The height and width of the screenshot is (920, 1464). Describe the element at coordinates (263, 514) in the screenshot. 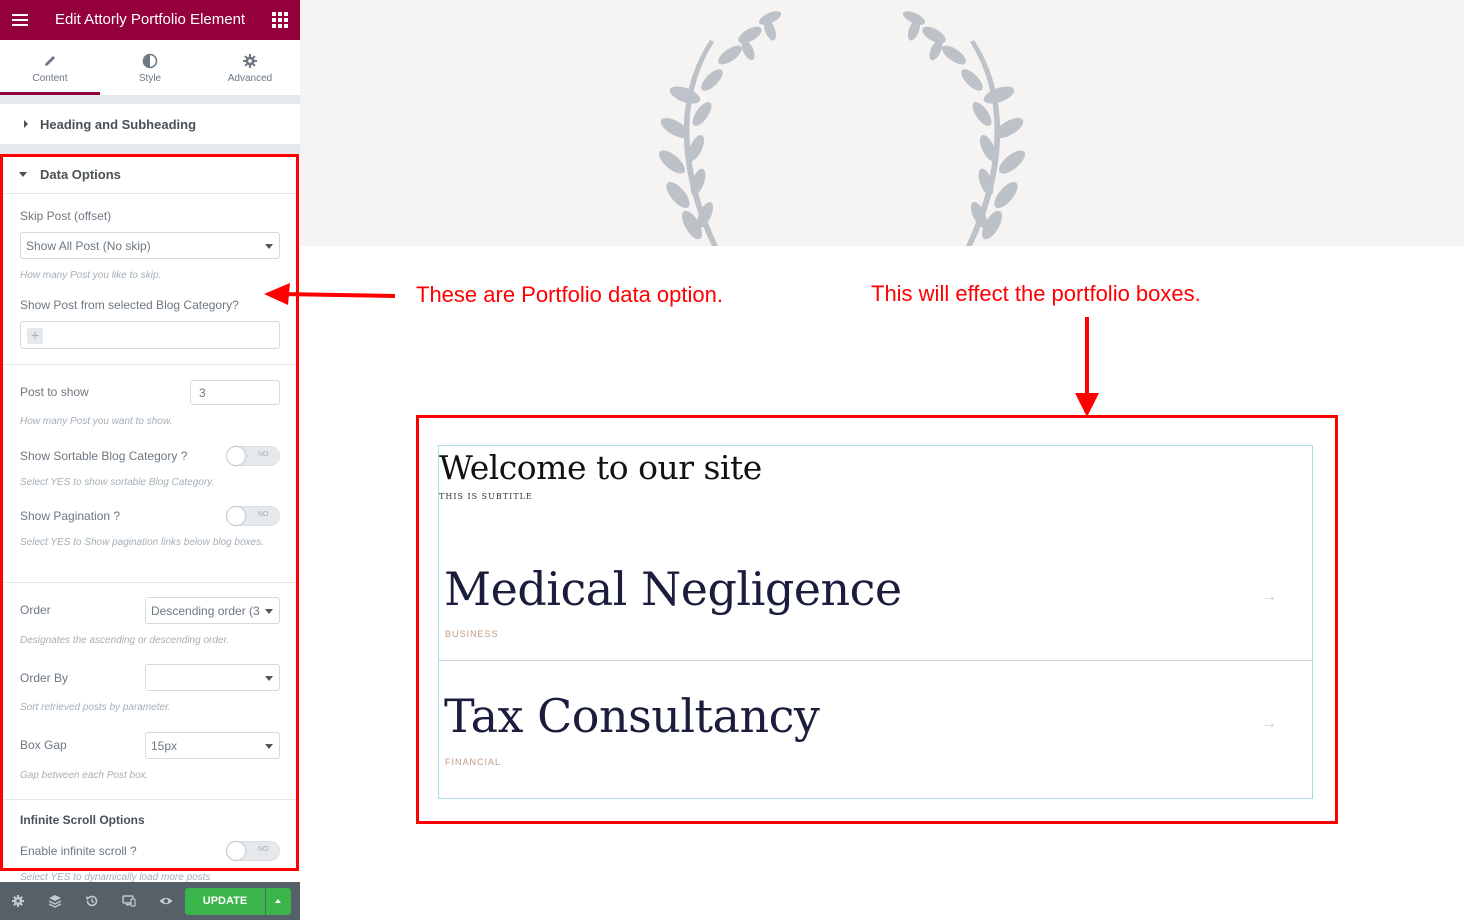

I see `pagination-toggle-text: NO` at that location.